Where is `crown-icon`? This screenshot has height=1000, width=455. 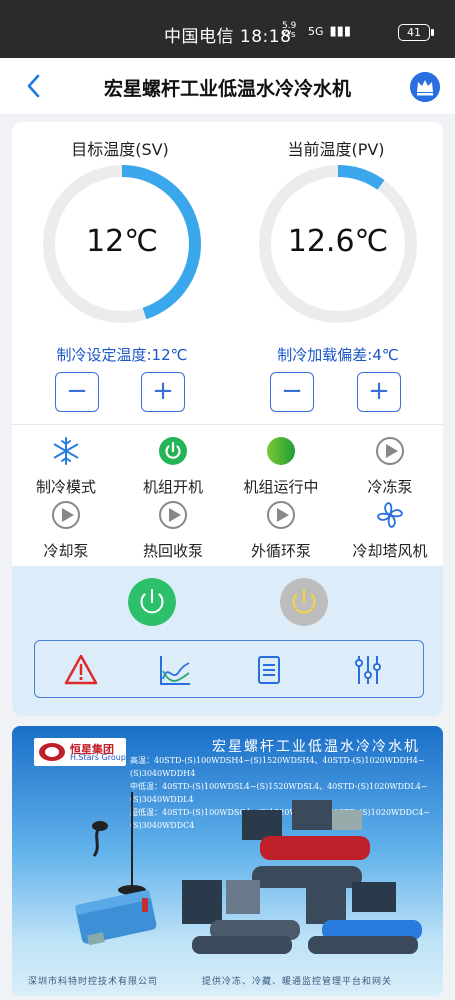
crown-icon is located at coordinates (425, 87).